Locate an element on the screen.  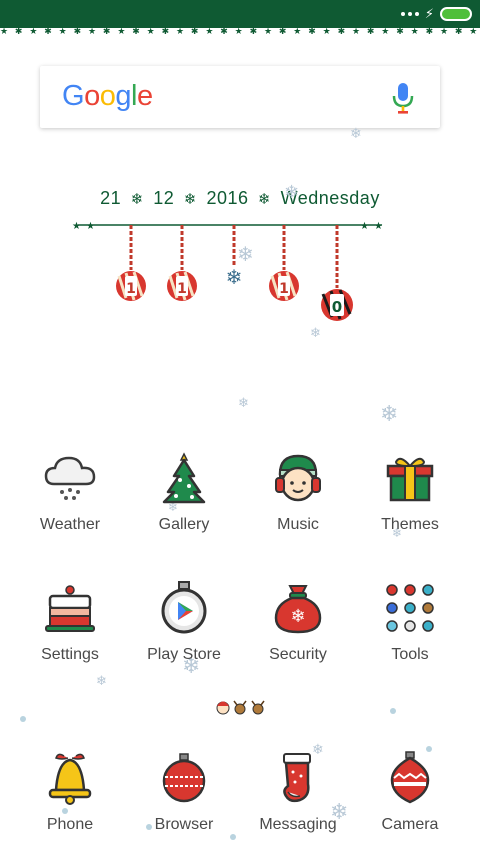
app-label: Security is located at coordinates (298, 654).